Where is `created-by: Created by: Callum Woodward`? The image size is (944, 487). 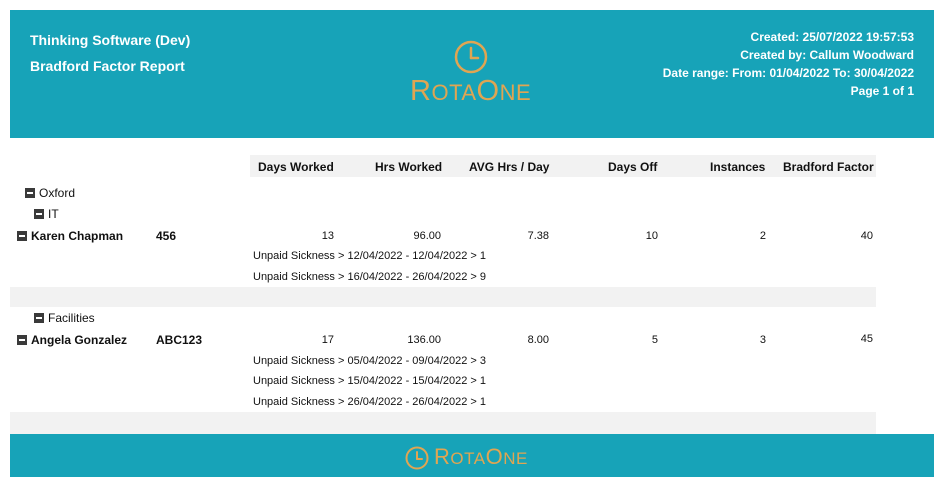 created-by: Created by: Callum Woodward is located at coordinates (827, 55).